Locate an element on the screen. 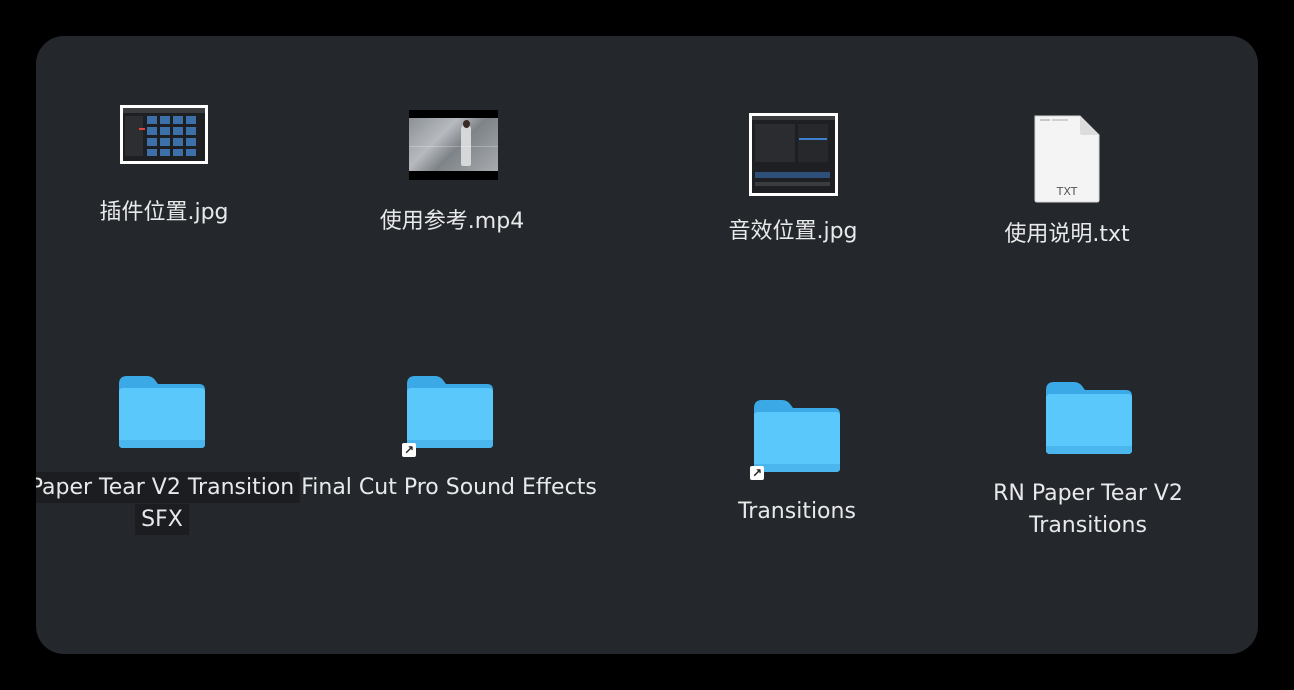 Image resolution: width=1294 pixels, height=690 pixels. folder-name-label-line2: Transitions is located at coordinates (1088, 525).